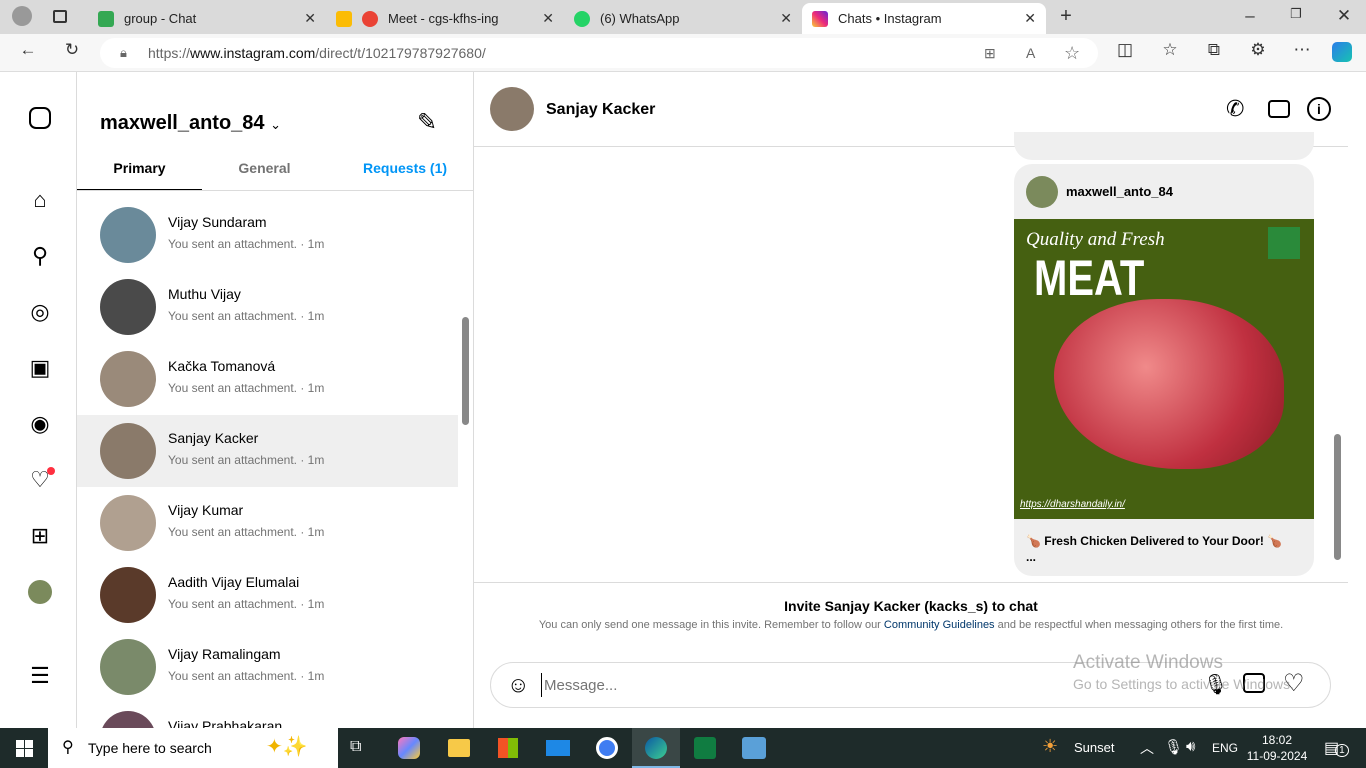 This screenshot has width=1366, height=768. Describe the element at coordinates (459, 748) in the screenshot. I see `file-explorer-icon` at that location.